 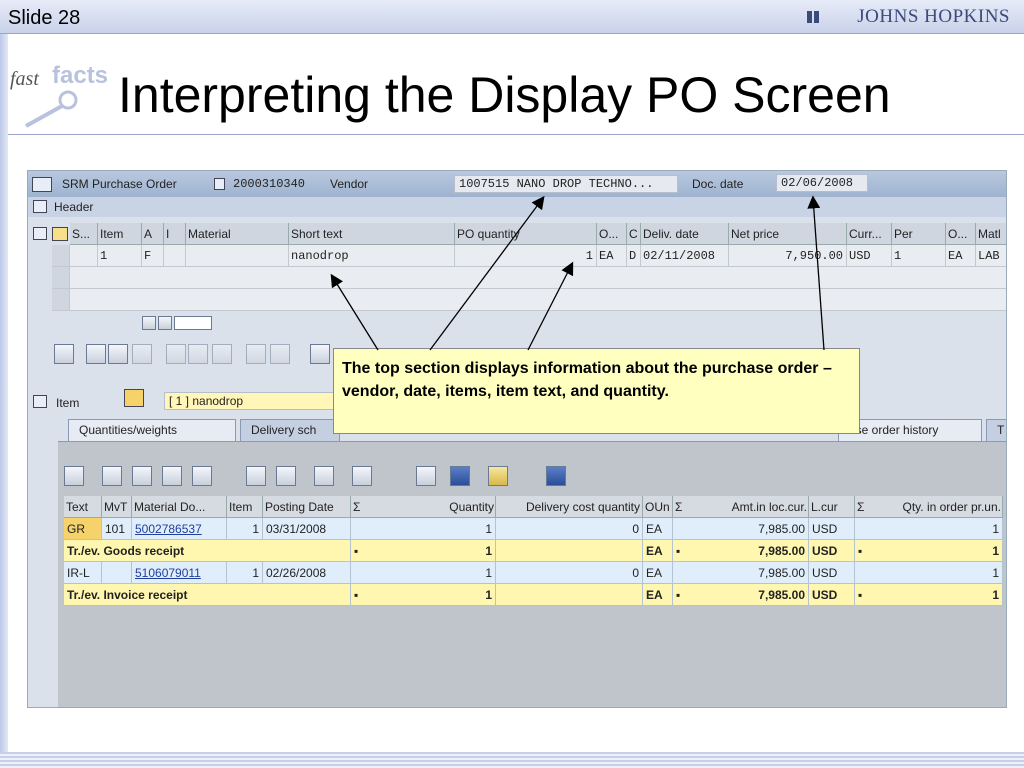 What do you see at coordinates (117, 507) in the screenshot?
I see `col-mvt: MvT` at bounding box center [117, 507].